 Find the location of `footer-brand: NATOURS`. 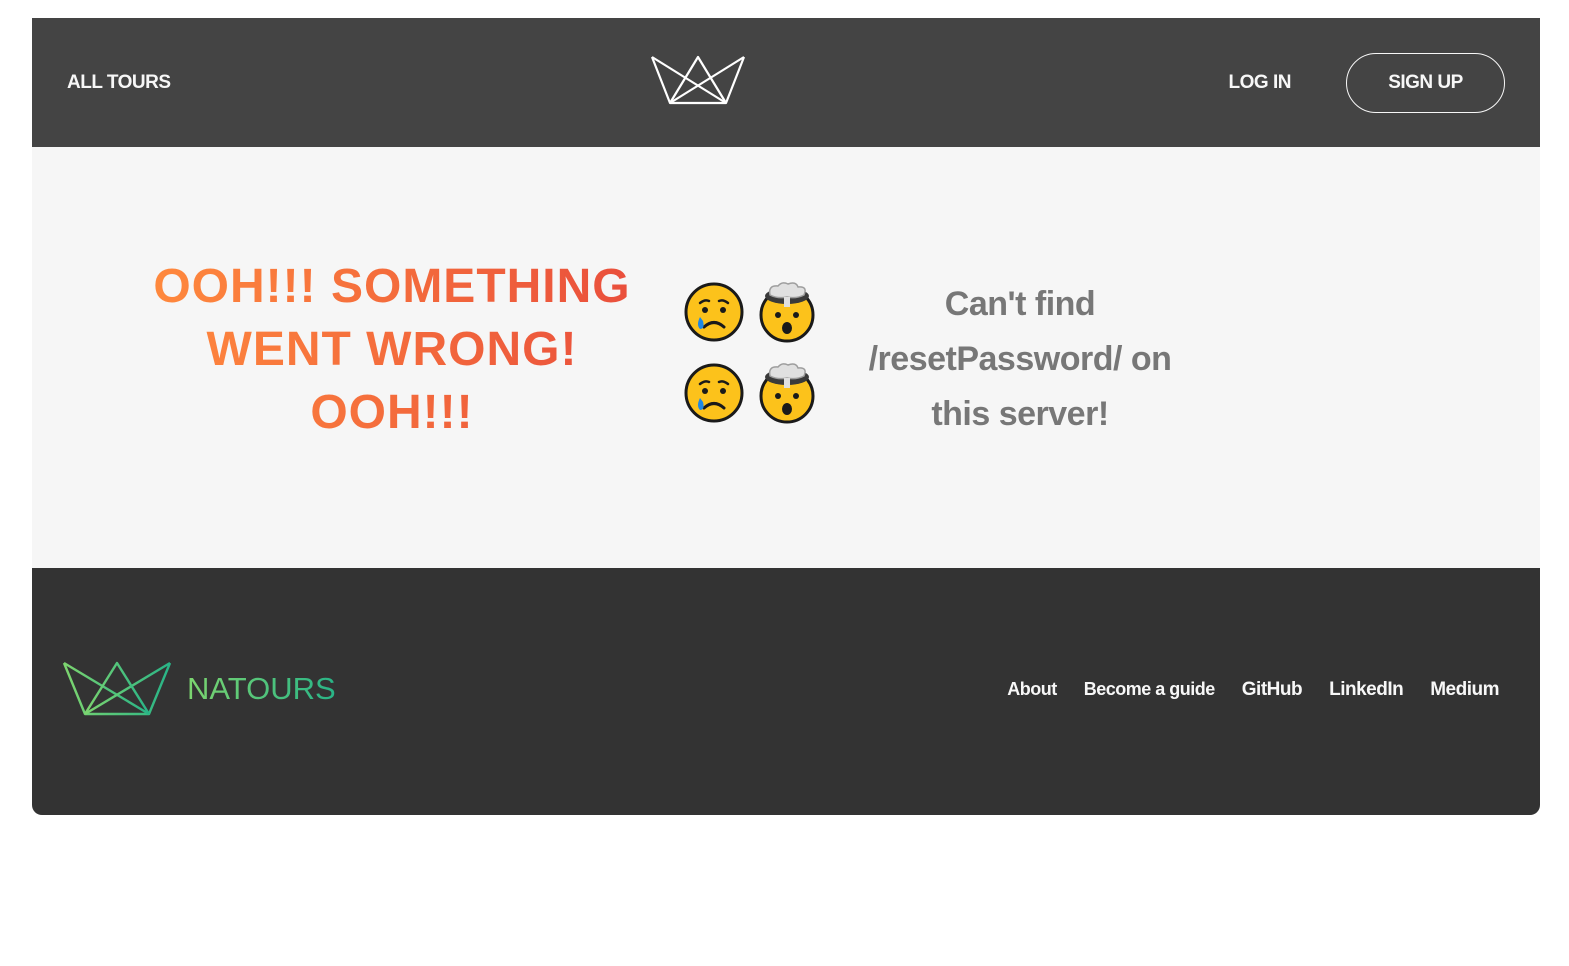

footer-brand: NATOURS is located at coordinates (261, 688).